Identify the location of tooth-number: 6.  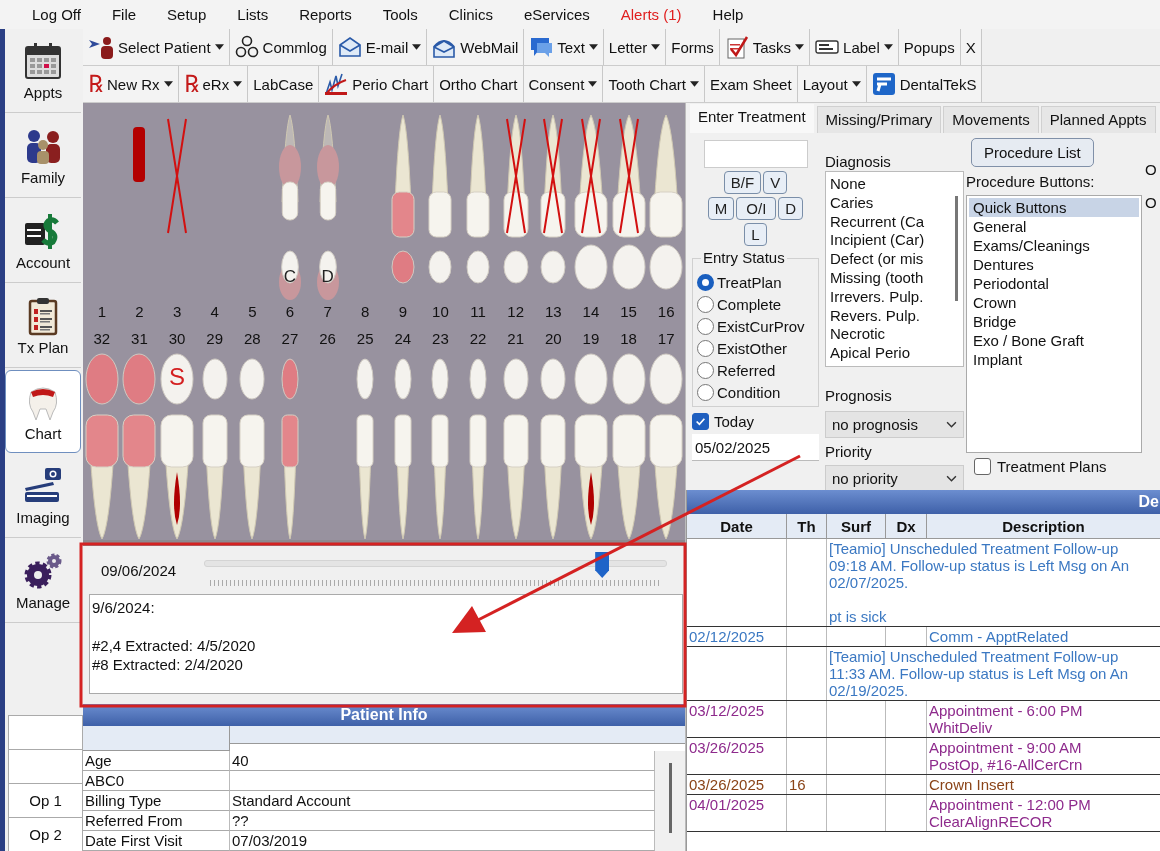
(290, 311).